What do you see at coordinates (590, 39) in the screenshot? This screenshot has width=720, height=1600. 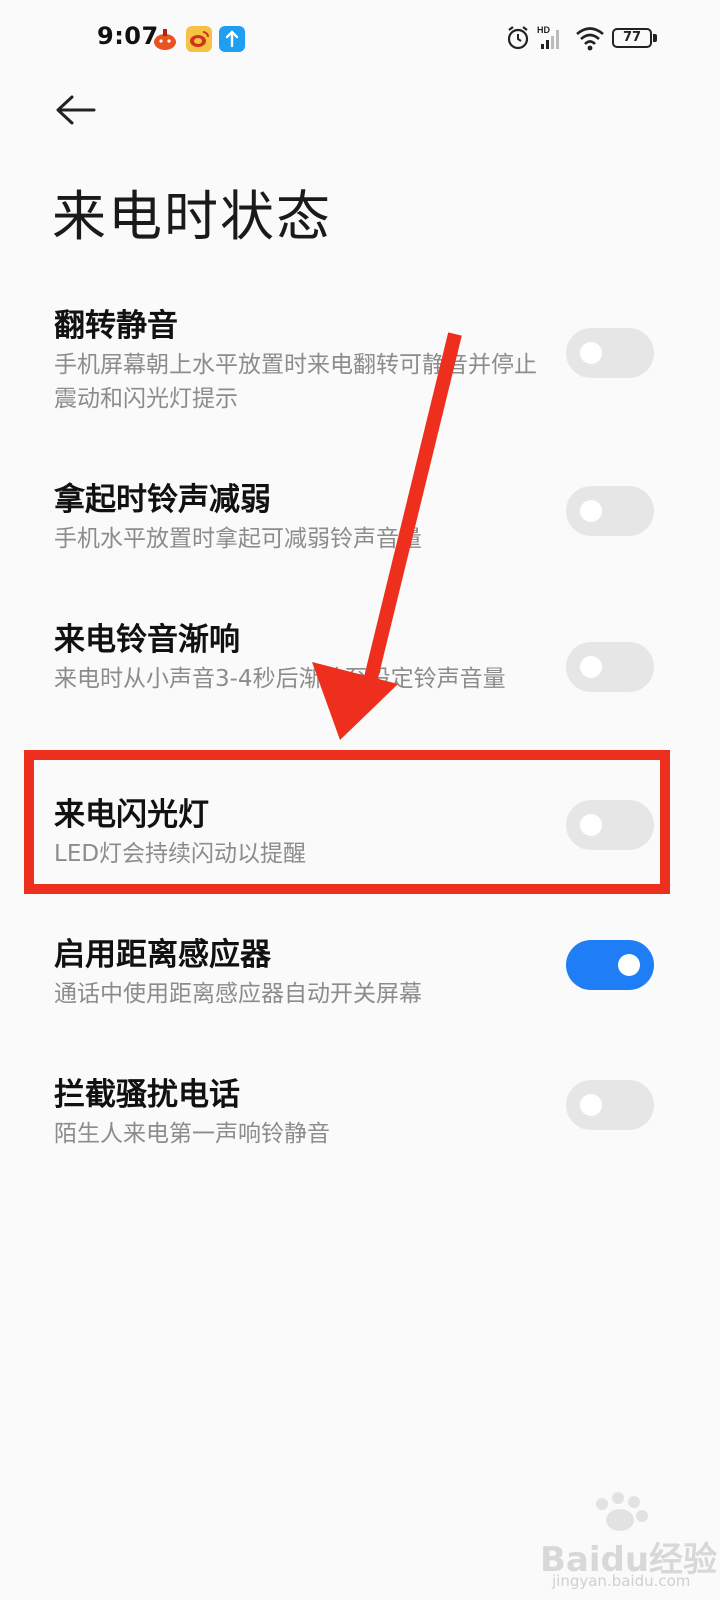 I see `wifi-icon` at bounding box center [590, 39].